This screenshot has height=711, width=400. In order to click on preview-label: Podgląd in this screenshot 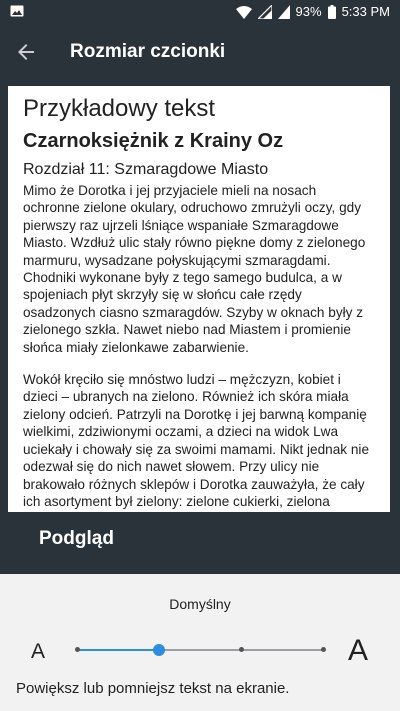, I will do `click(76, 538)`.